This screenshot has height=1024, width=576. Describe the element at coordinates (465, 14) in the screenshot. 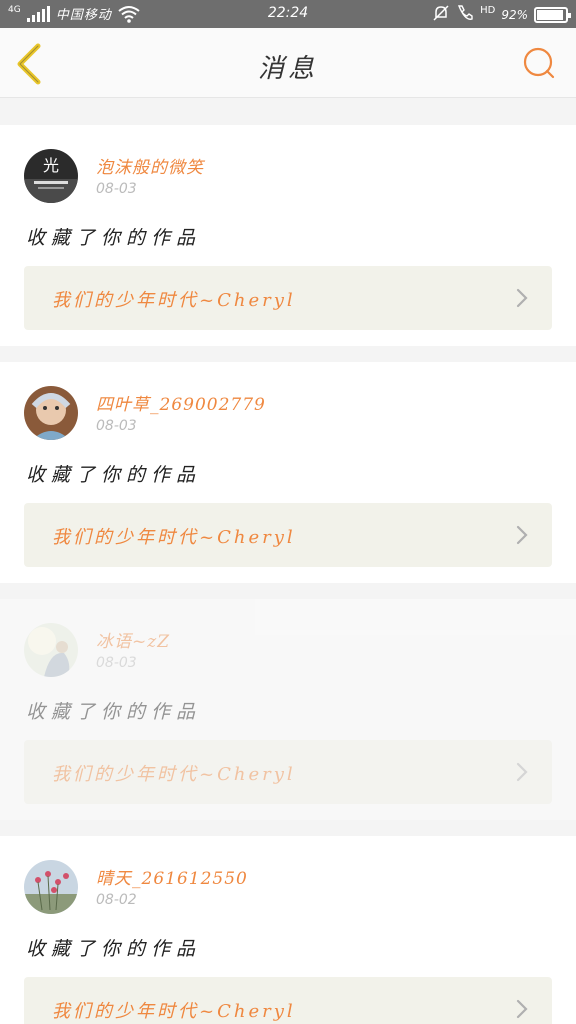

I see `phone-hd-icon` at that location.